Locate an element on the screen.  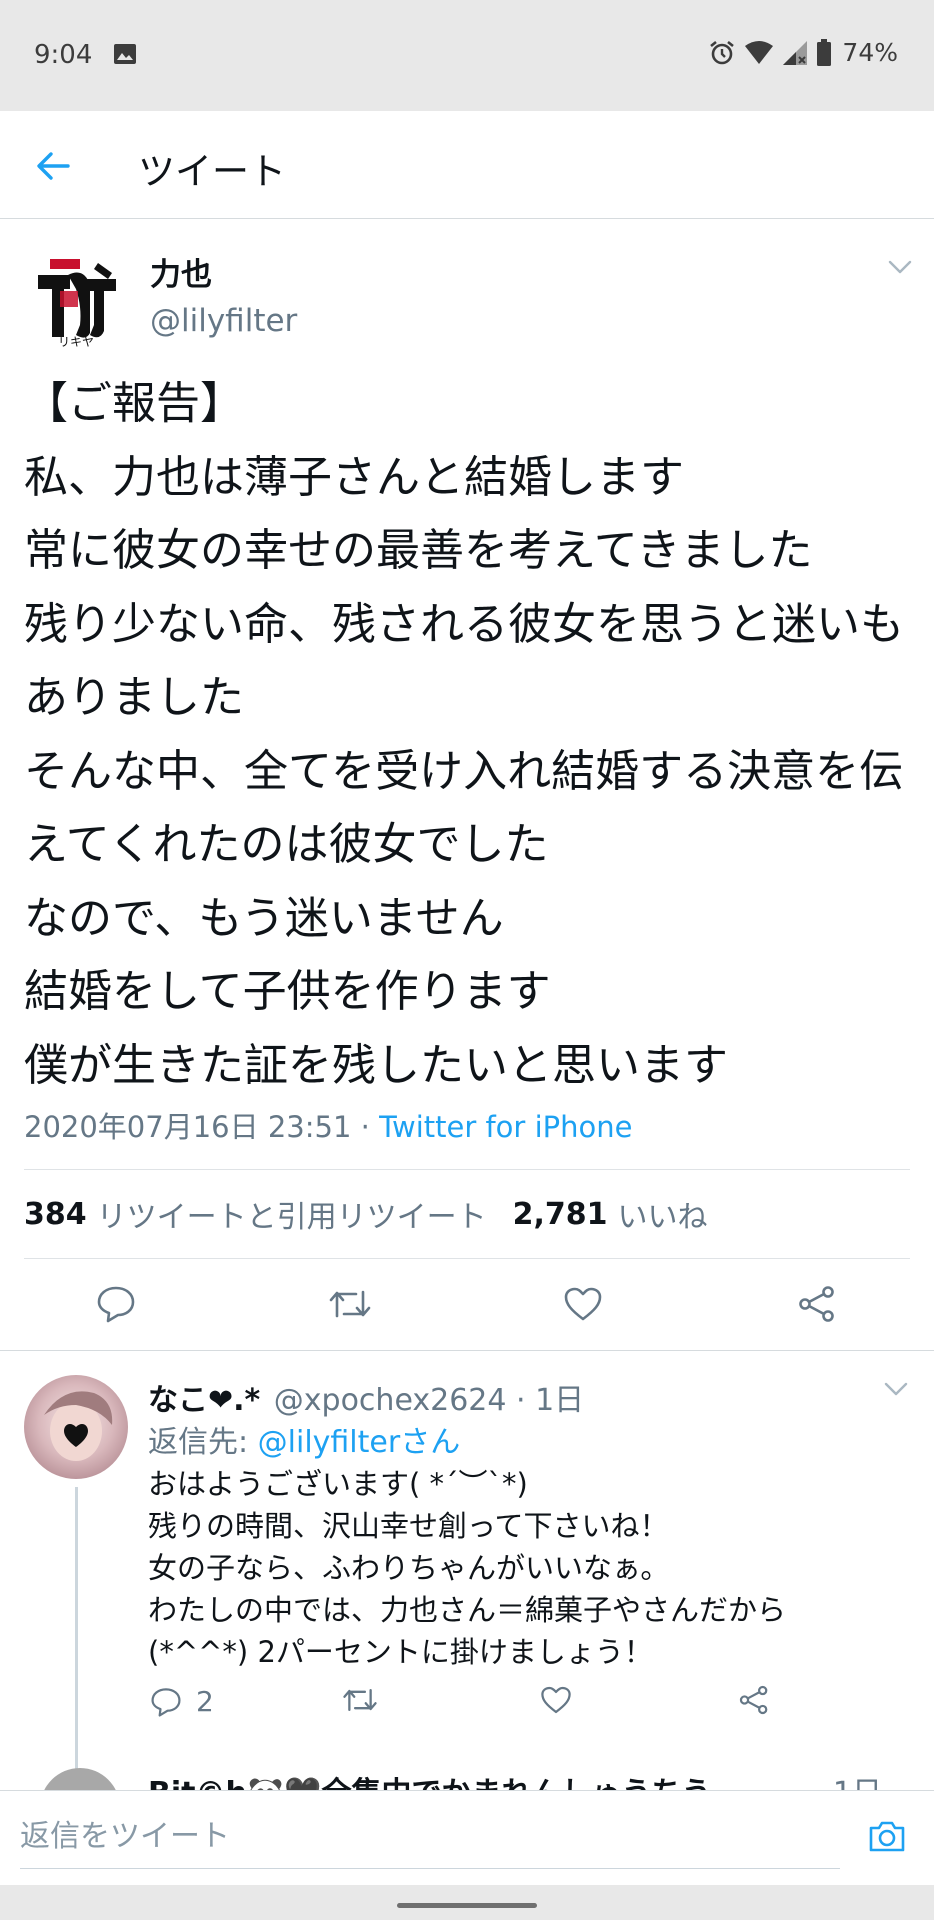
reply-retweet-button is located at coordinates (360, 1700).